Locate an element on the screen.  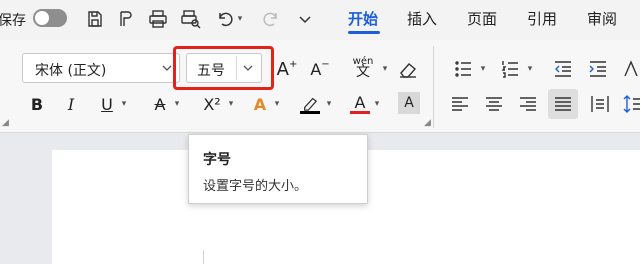
distribute-button is located at coordinates (600, 104).